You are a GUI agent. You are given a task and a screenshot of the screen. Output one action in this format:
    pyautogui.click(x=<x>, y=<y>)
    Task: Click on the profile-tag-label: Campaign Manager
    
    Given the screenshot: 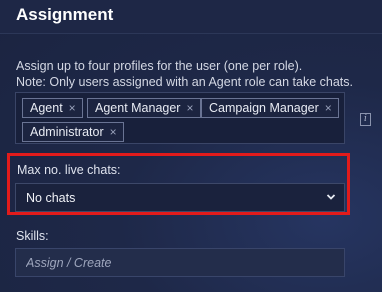 What is the action you would take?
    pyautogui.click(x=264, y=108)
    